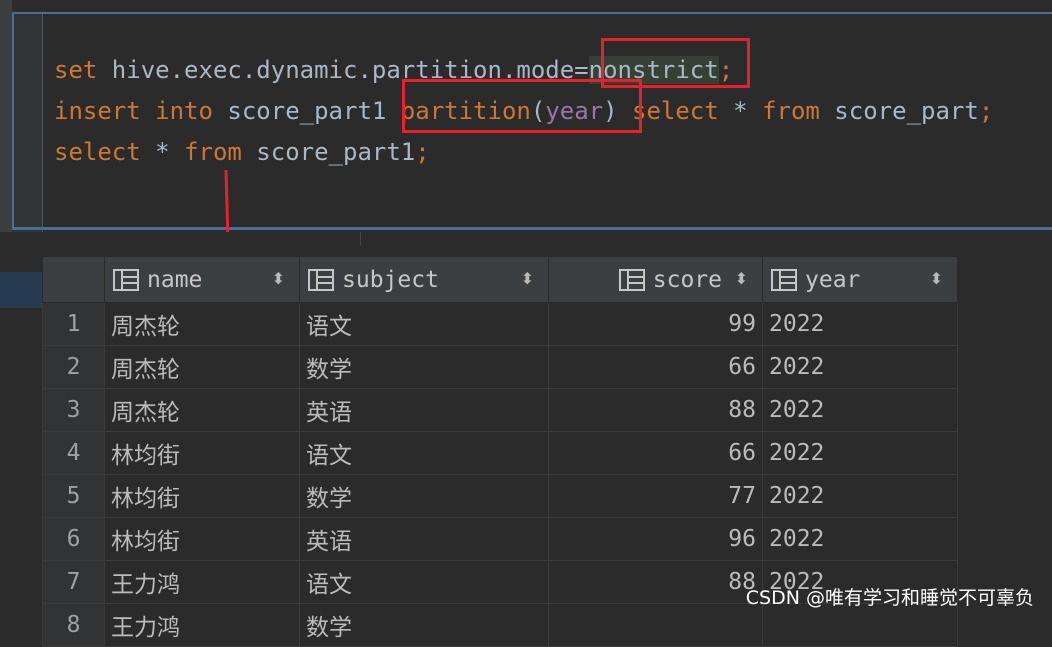  What do you see at coordinates (73, 496) in the screenshot?
I see `row-number: 5` at bounding box center [73, 496].